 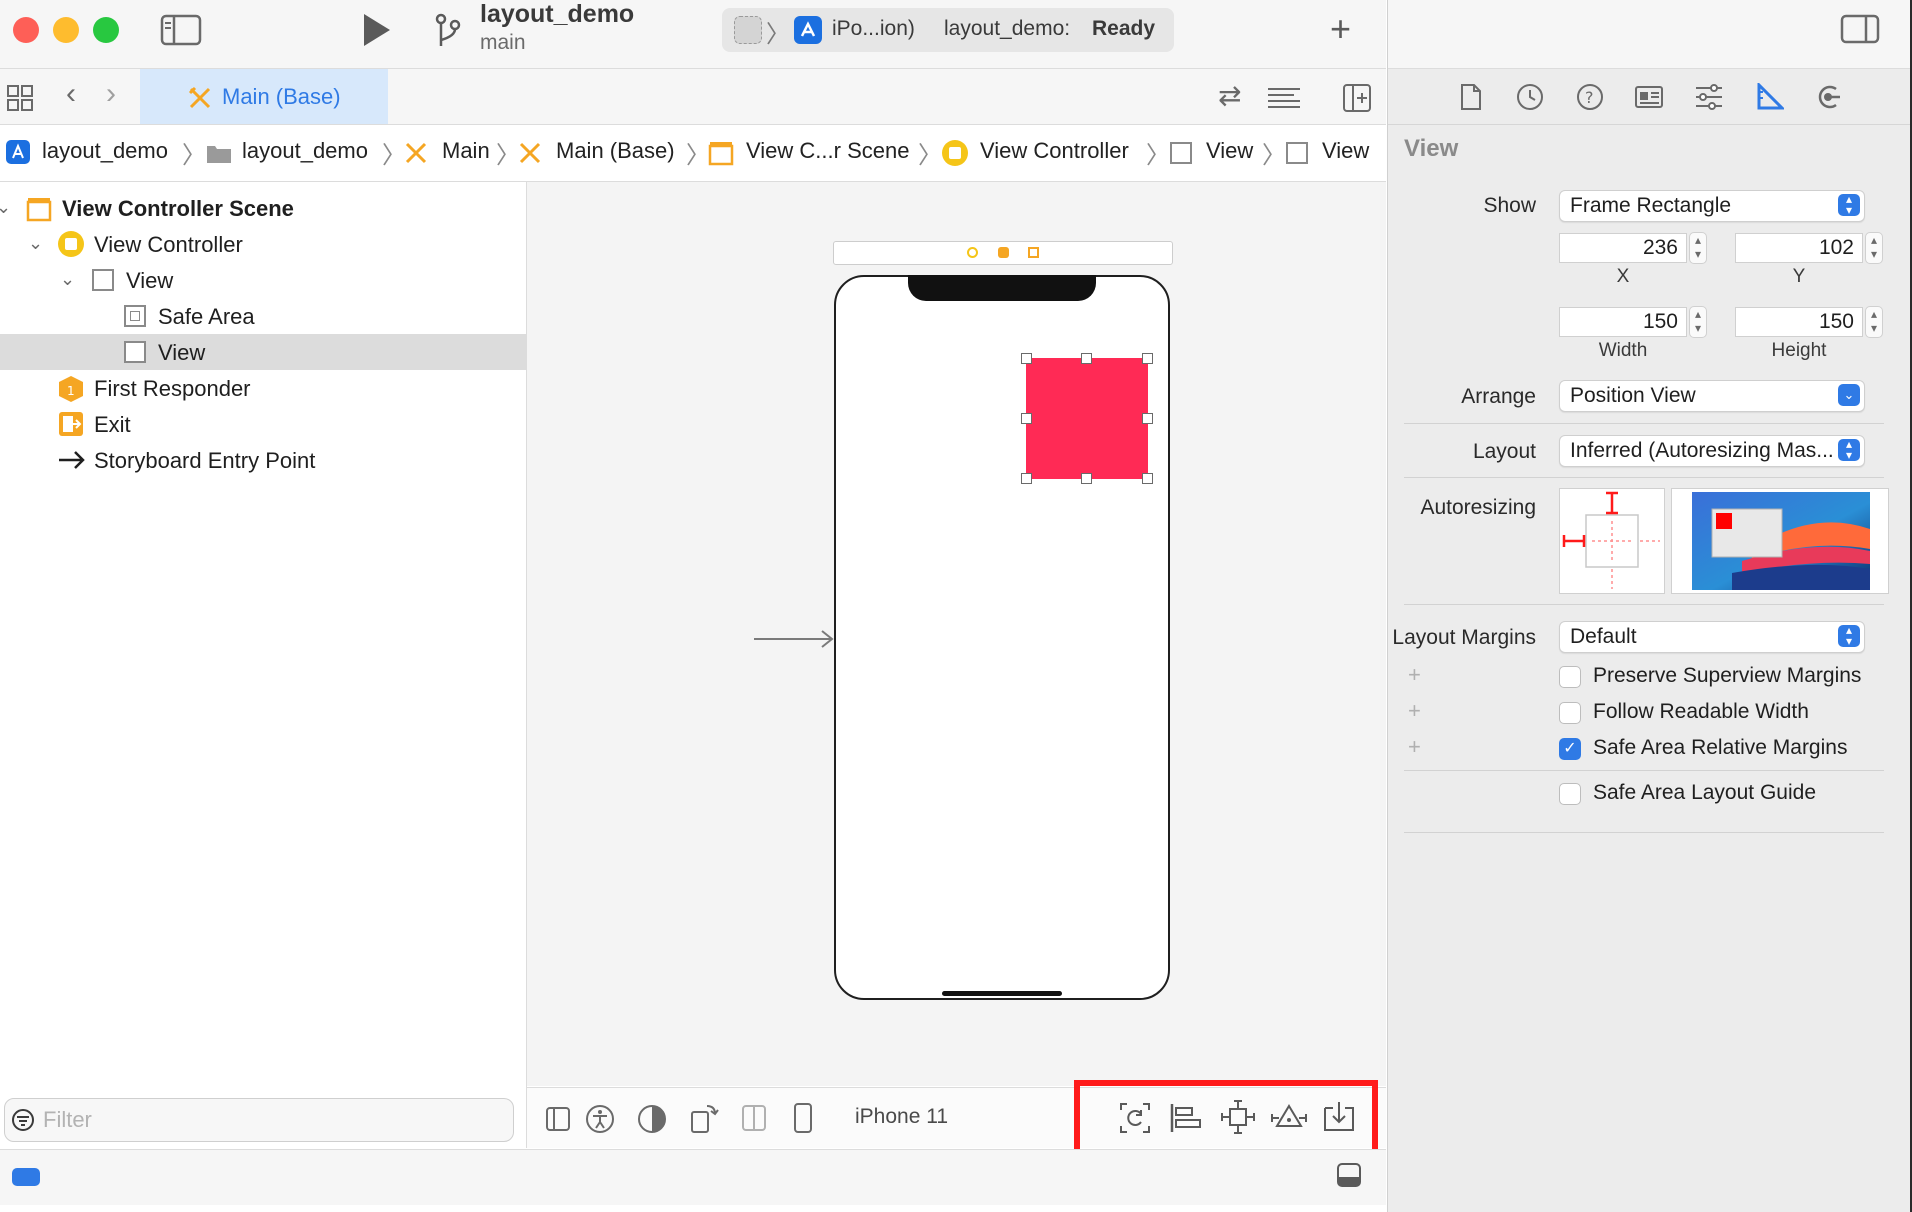 I want to click on first-responder-icon: 1, so click(x=71, y=389).